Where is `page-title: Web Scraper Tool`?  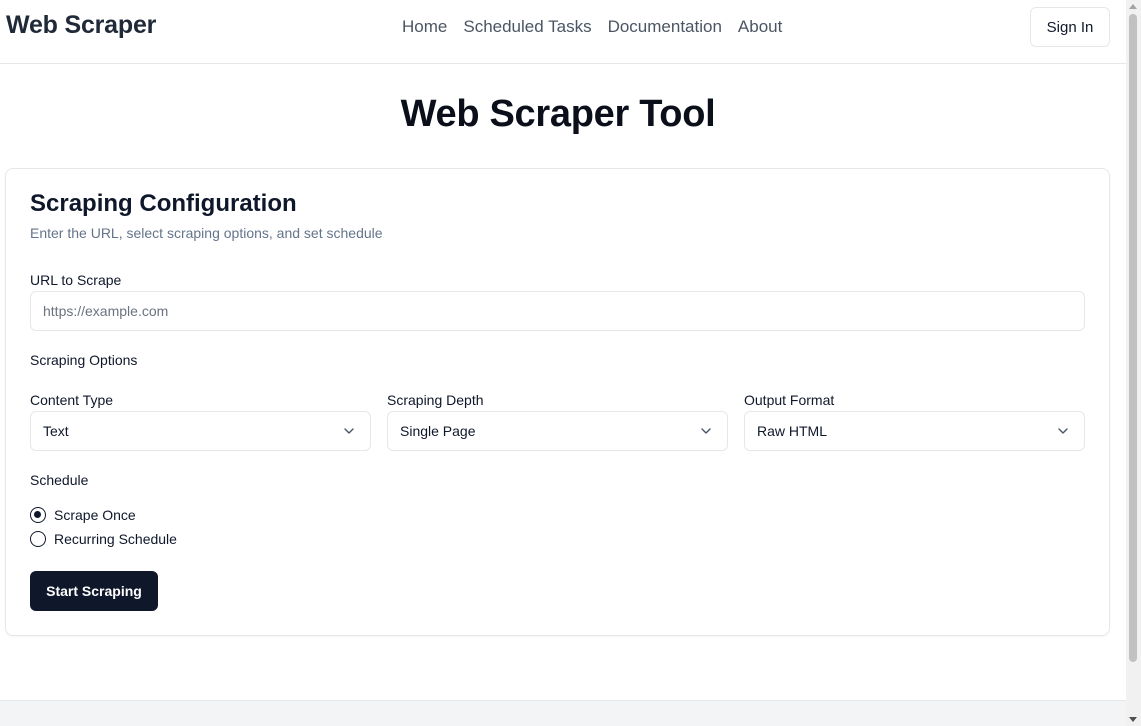 page-title: Web Scraper Tool is located at coordinates (558, 114).